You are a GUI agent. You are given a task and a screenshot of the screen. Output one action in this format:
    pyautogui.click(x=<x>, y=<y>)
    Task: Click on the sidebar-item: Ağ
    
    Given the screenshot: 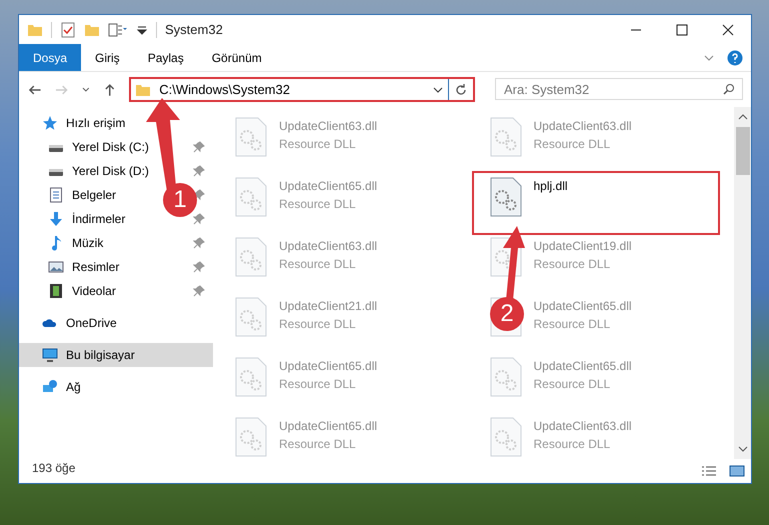 What is the action you would take?
    pyautogui.click(x=73, y=387)
    